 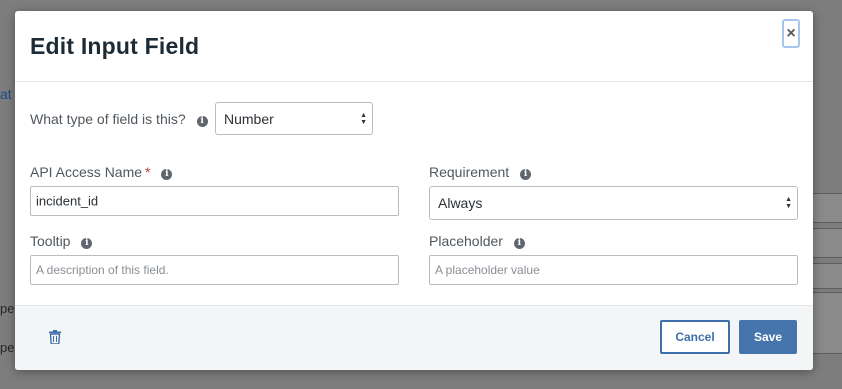 I want to click on required-marker: *, so click(x=148, y=172).